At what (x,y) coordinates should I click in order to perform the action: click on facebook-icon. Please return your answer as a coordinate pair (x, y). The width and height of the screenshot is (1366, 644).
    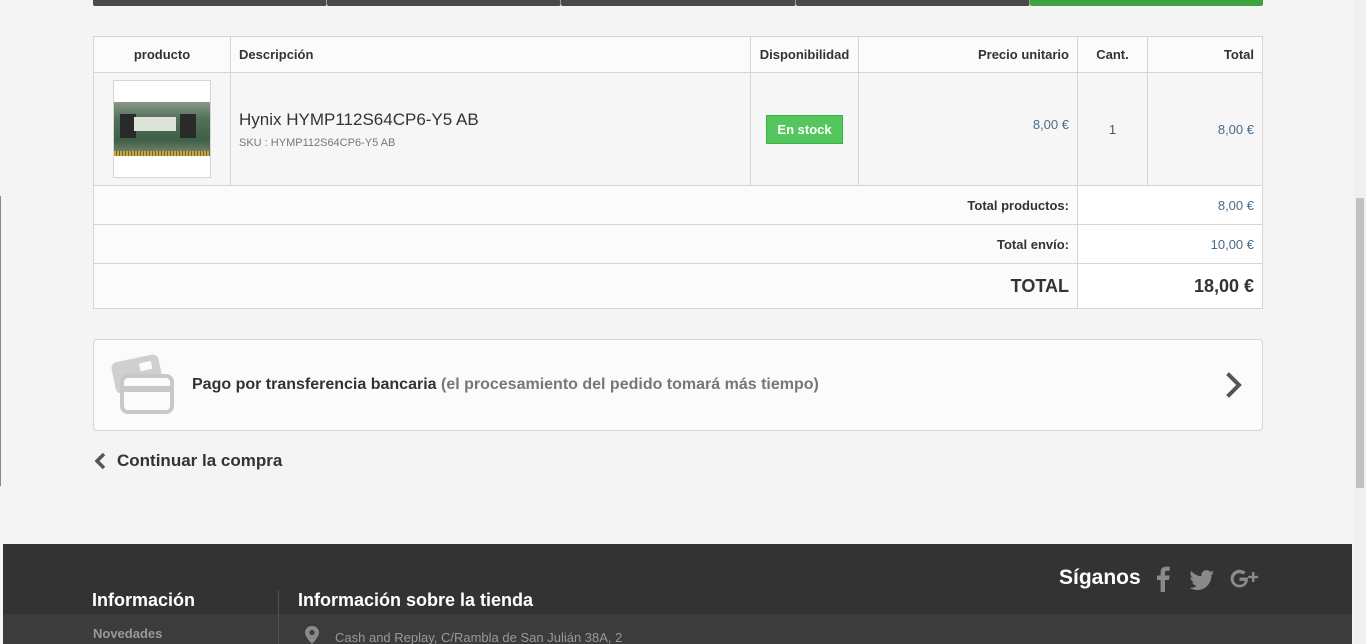
    Looking at the image, I should click on (1163, 579).